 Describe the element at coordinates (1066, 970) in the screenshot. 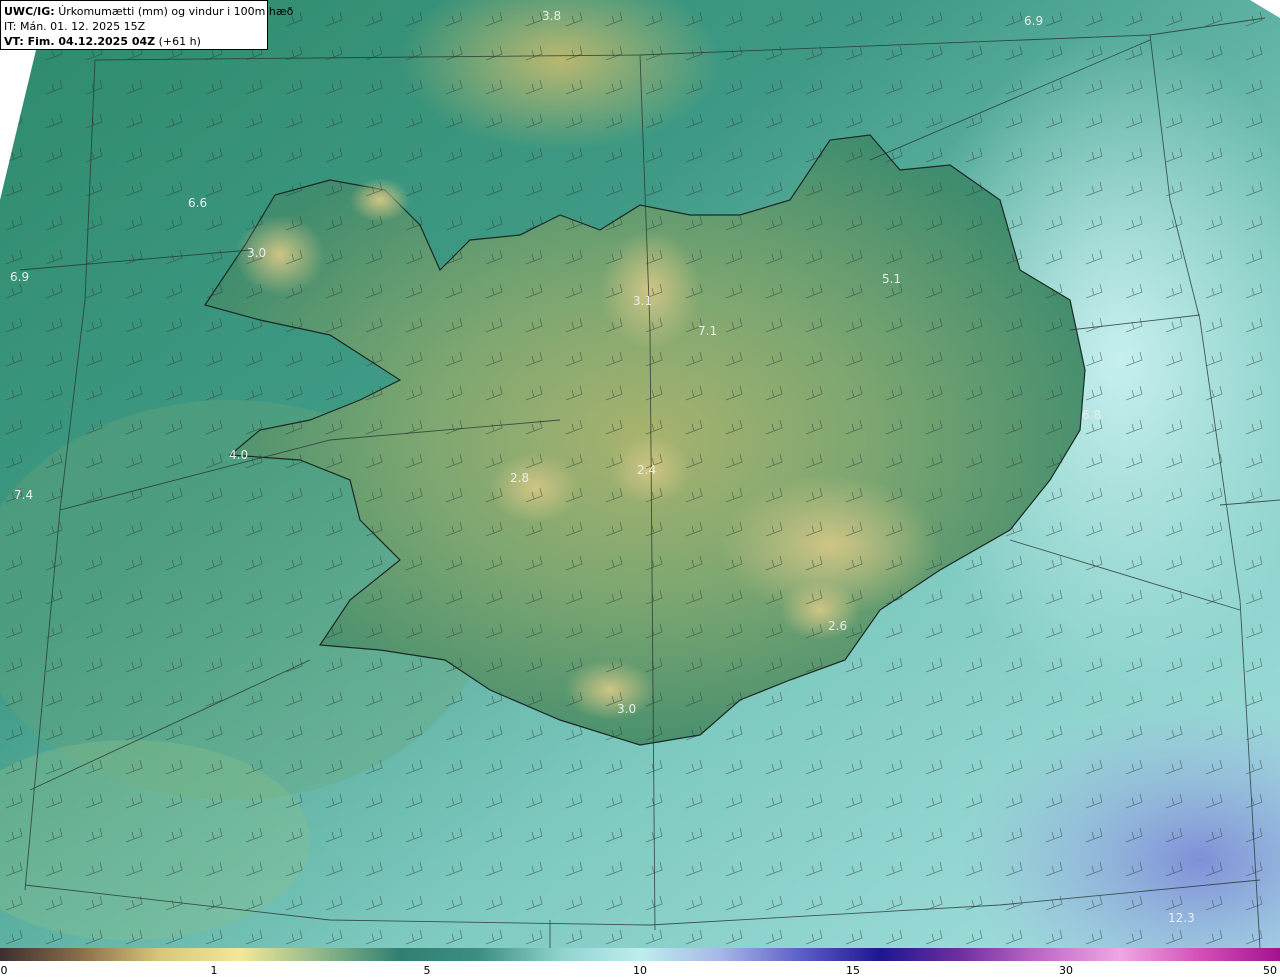

I see `colorbar-tick-30: 30` at that location.